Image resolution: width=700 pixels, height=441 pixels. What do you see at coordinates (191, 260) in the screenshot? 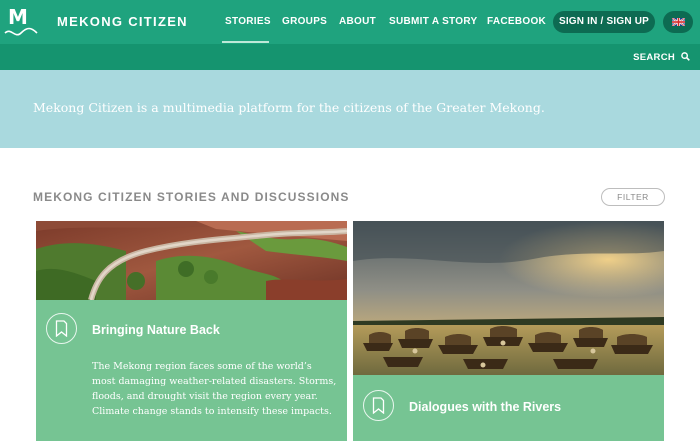
I see `mountain-road-photo` at bounding box center [191, 260].